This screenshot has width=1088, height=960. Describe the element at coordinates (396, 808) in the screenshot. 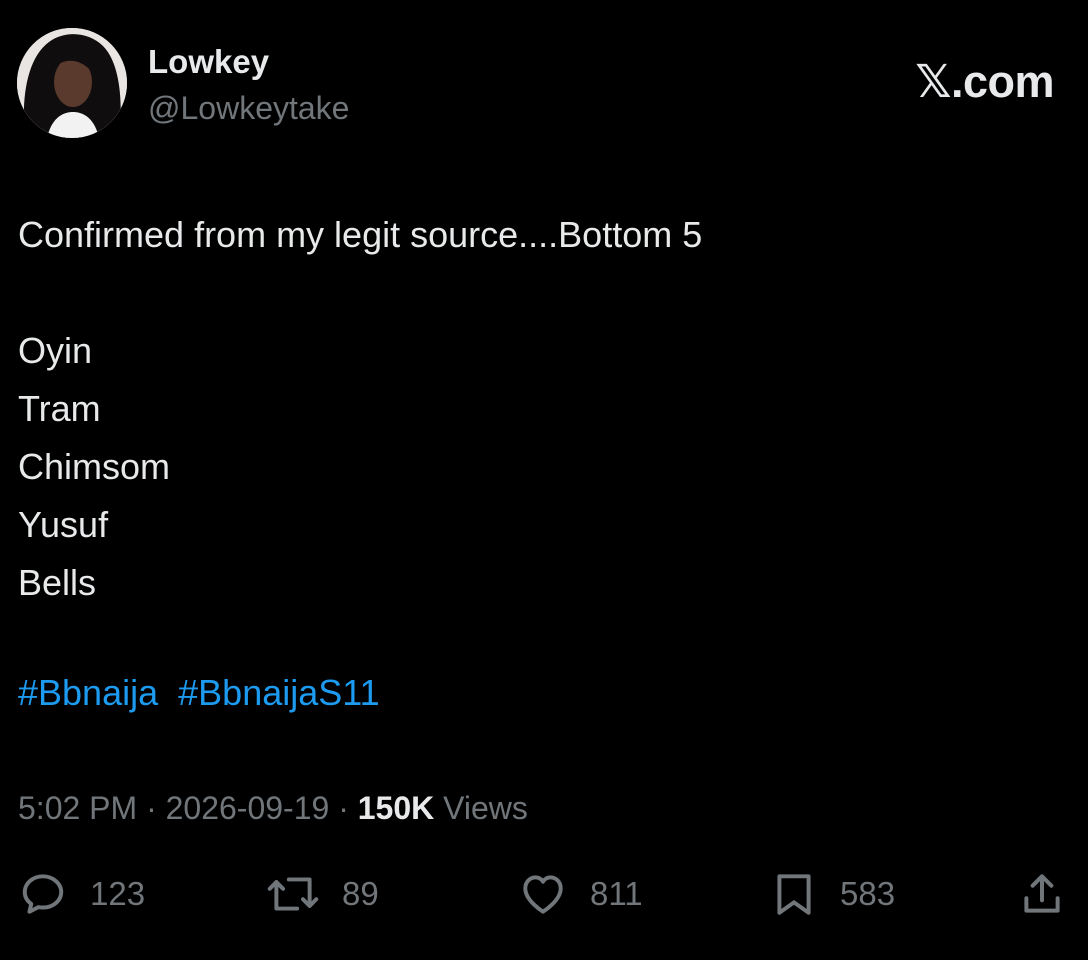

I see `views-count: 150K` at that location.